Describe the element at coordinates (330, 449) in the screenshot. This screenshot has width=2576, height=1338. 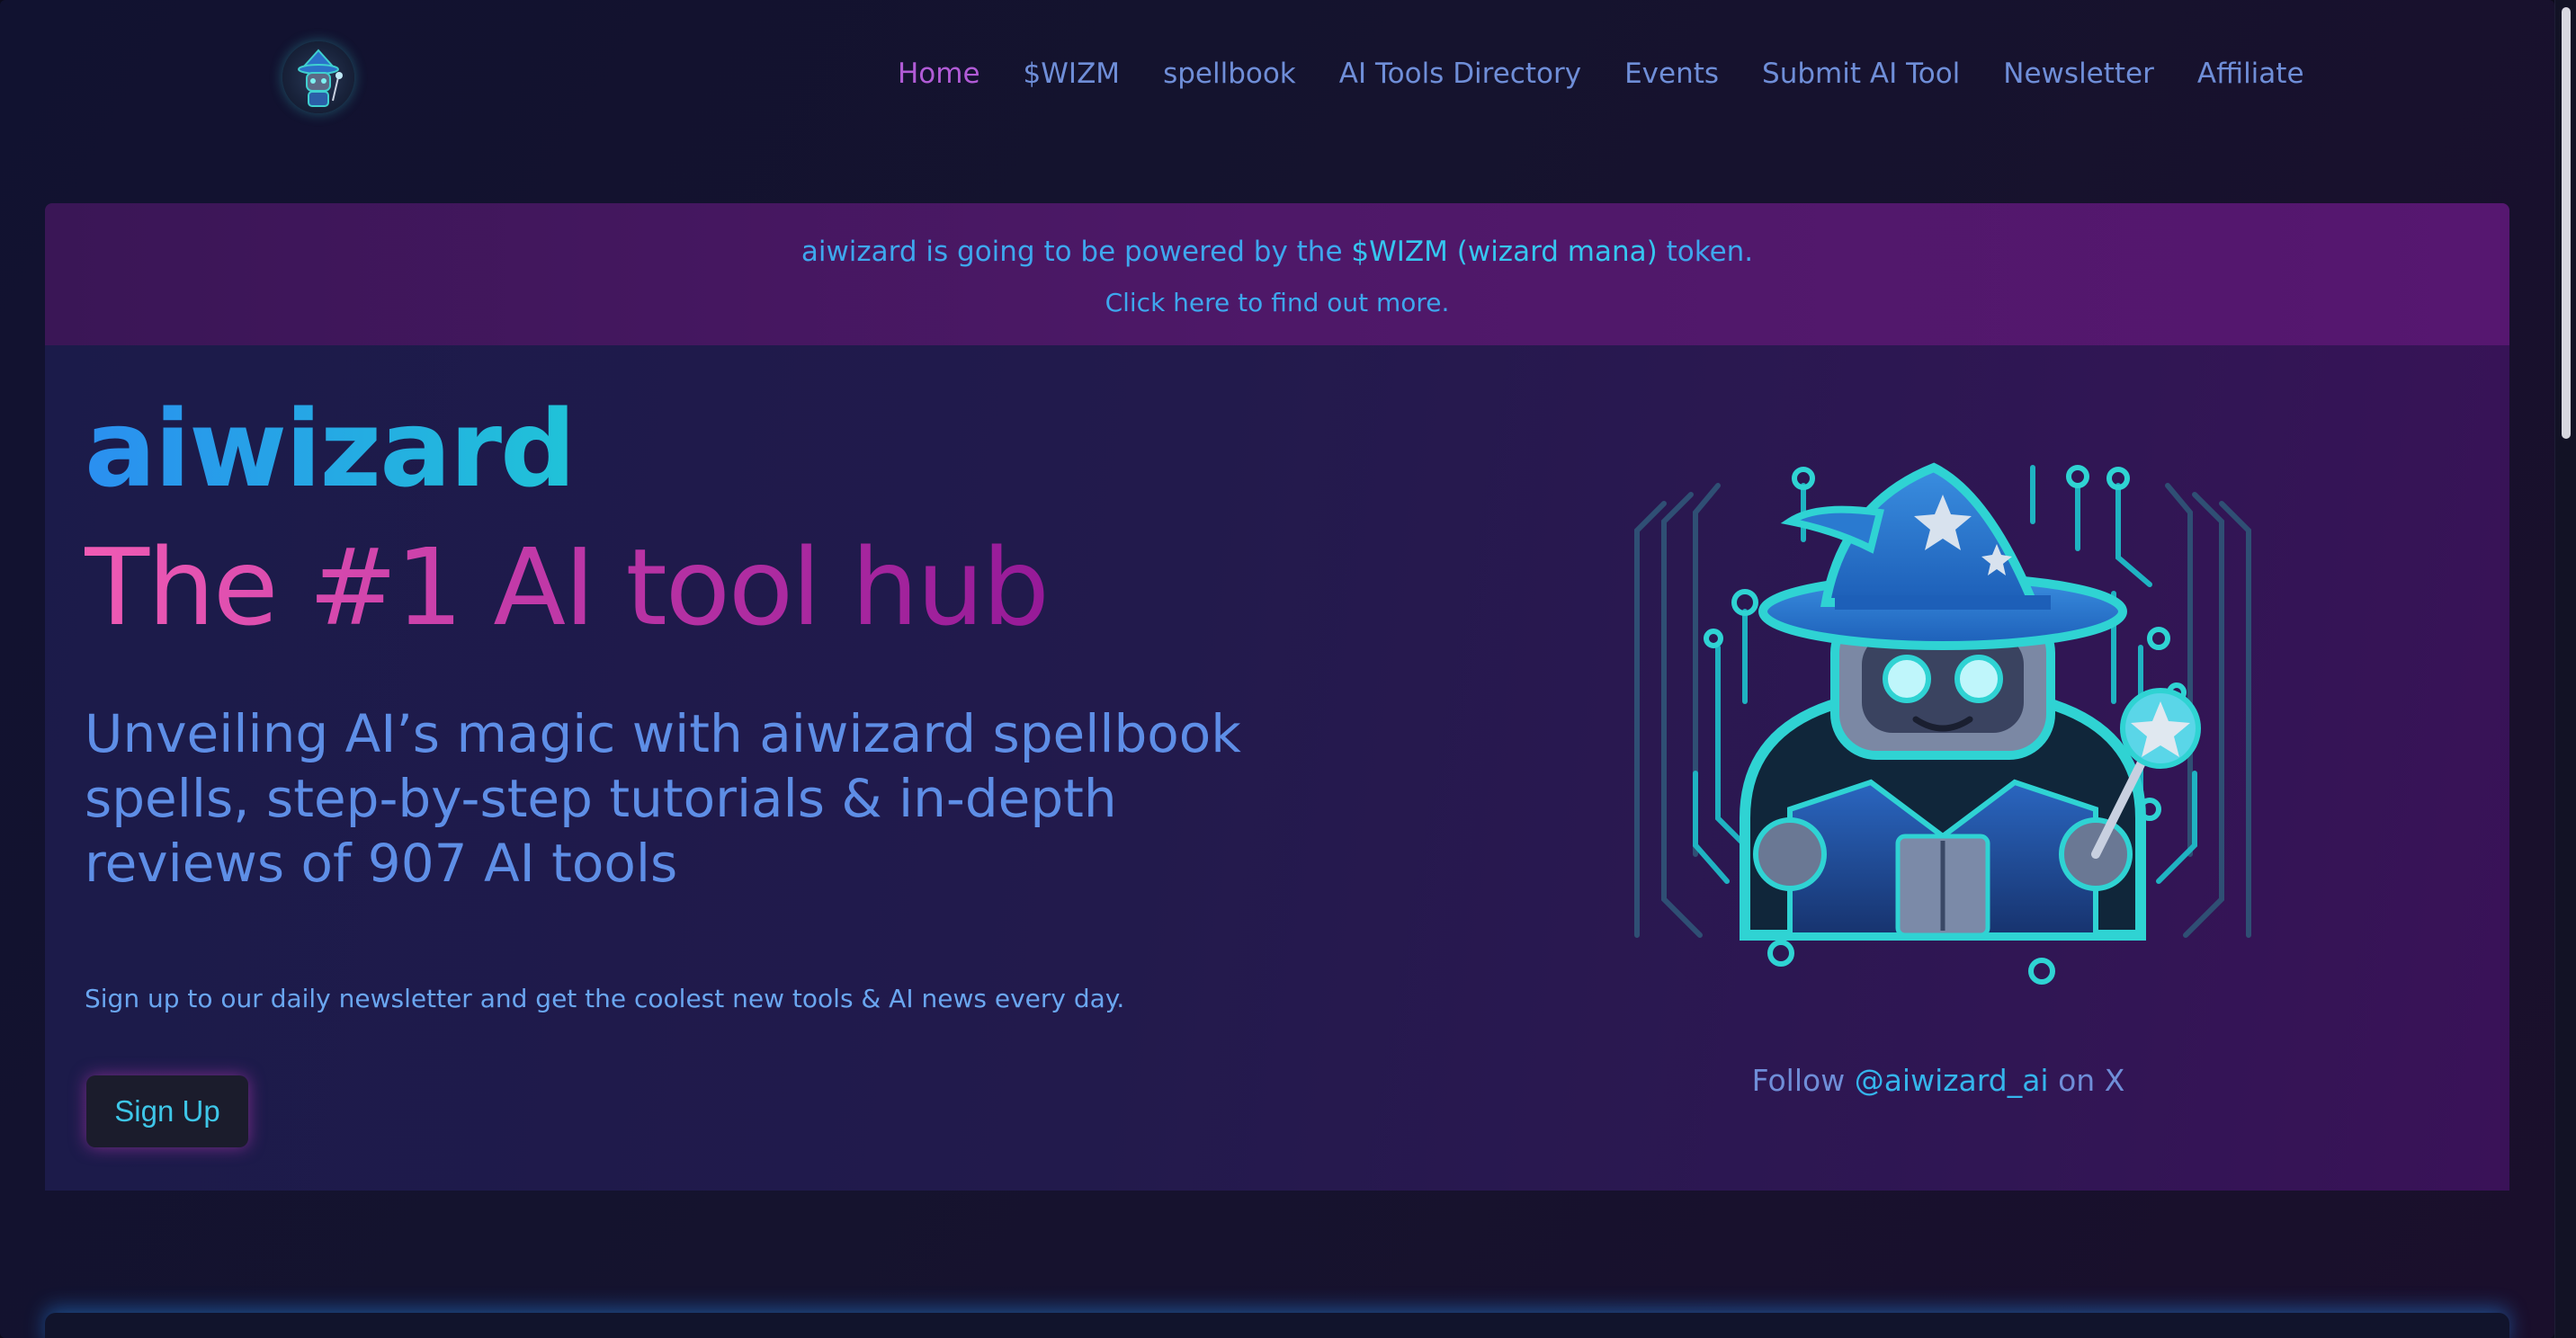
I see `brand-title: aiwizard` at that location.